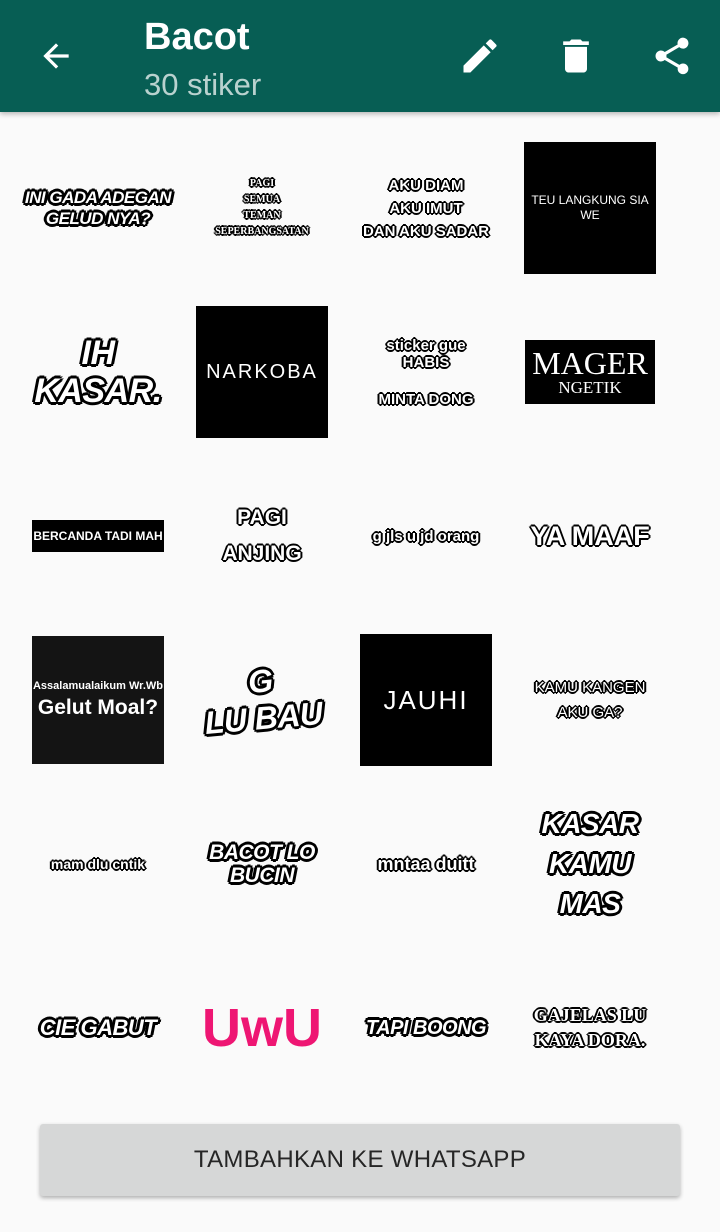  What do you see at coordinates (197, 37) in the screenshot?
I see `page-title: Bacot` at bounding box center [197, 37].